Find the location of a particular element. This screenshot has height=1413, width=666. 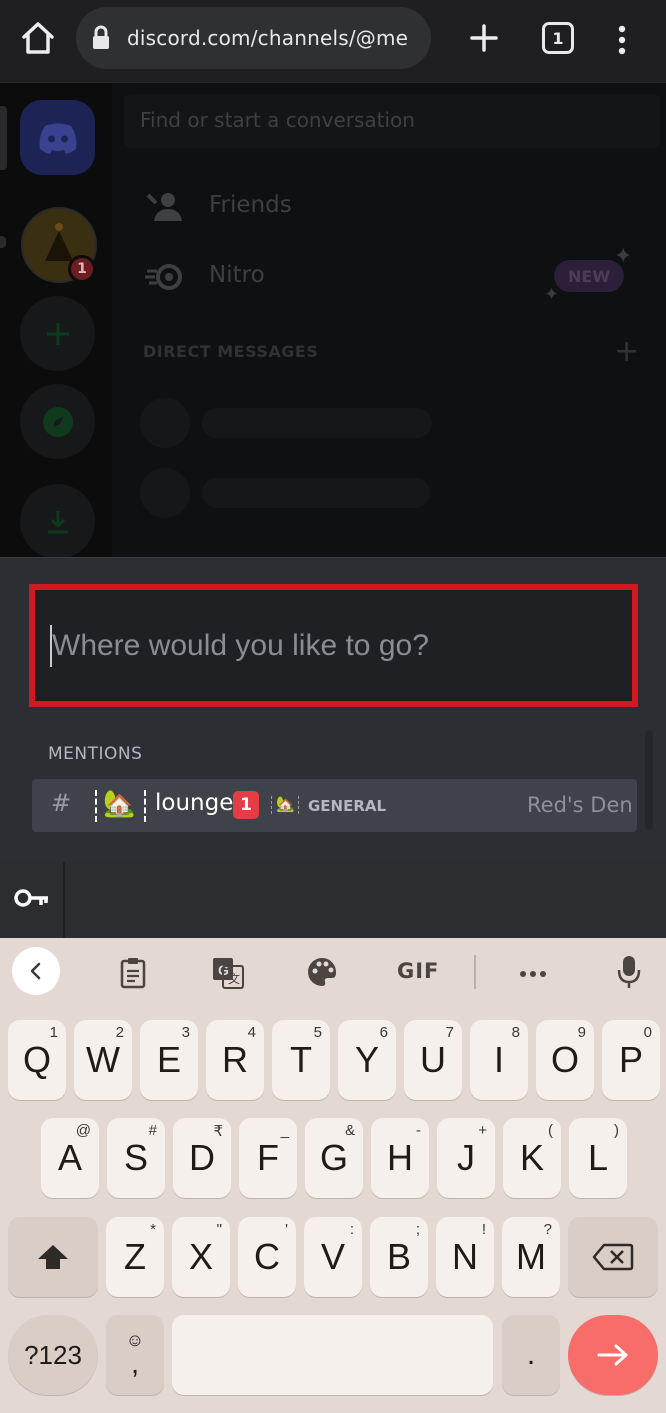

key-hint: + is located at coordinates (482, 1130).